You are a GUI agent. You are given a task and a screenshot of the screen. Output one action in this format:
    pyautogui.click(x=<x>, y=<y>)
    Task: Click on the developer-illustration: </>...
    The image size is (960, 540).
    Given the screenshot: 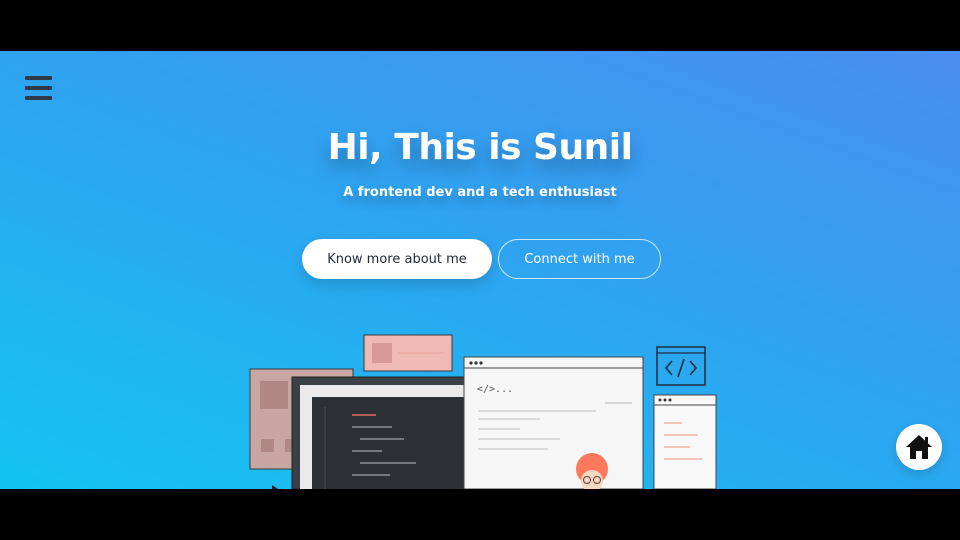 What is the action you would take?
    pyautogui.click(x=483, y=411)
    